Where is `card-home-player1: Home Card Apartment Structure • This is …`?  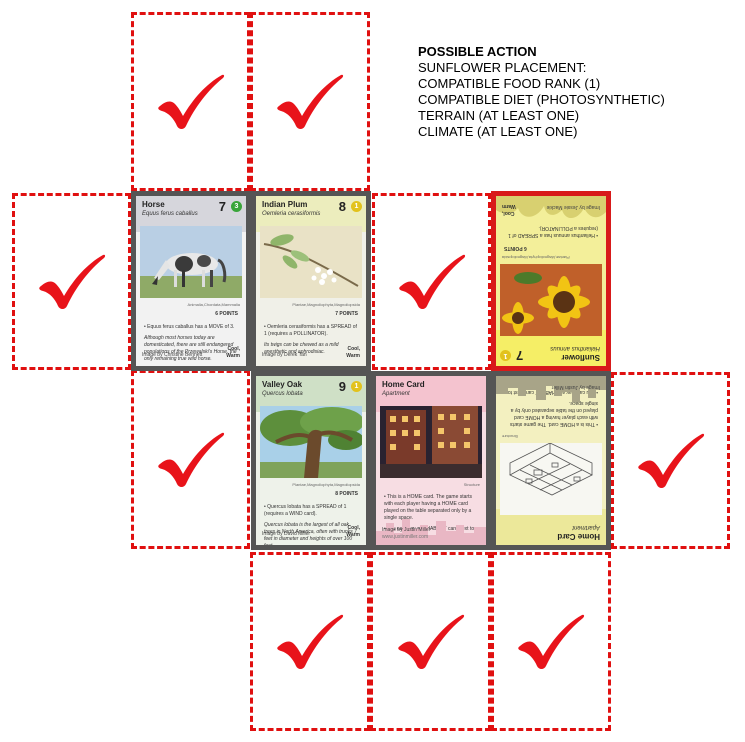
card-home-player1: Home Card Apartment Structure • This is … is located at coordinates (431, 460).